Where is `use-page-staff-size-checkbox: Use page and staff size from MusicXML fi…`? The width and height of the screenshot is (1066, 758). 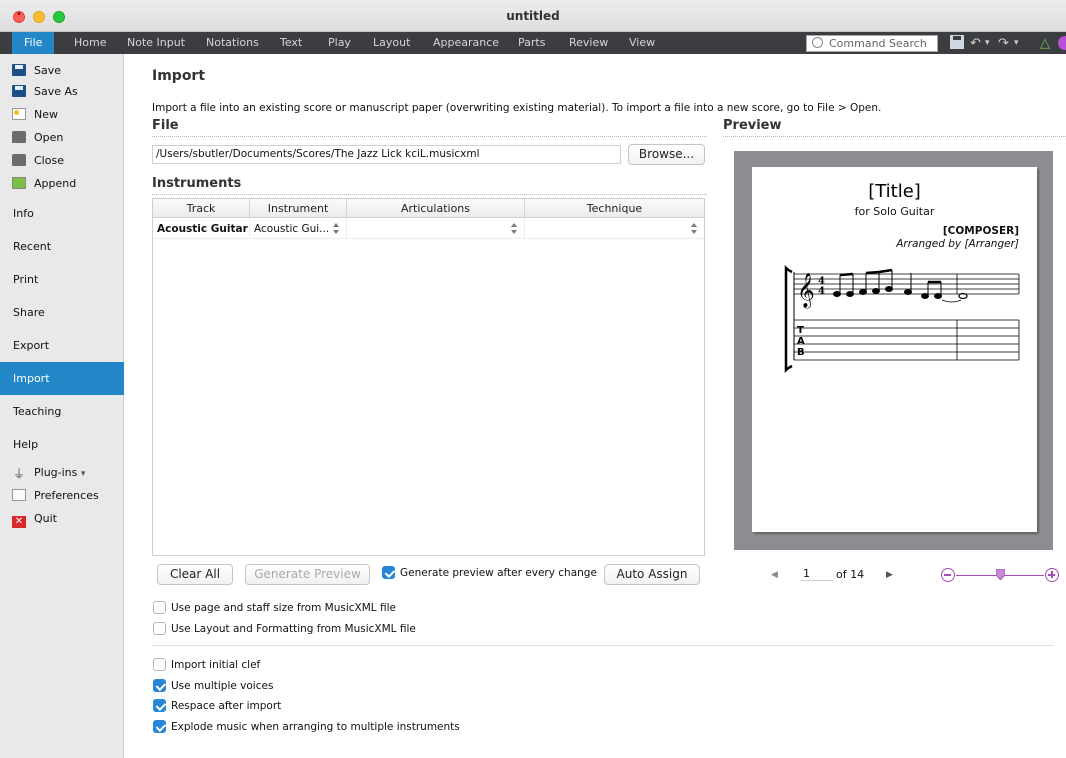
use-page-staff-size-checkbox: Use page and staff size from MusicXML fi… is located at coordinates (274, 609).